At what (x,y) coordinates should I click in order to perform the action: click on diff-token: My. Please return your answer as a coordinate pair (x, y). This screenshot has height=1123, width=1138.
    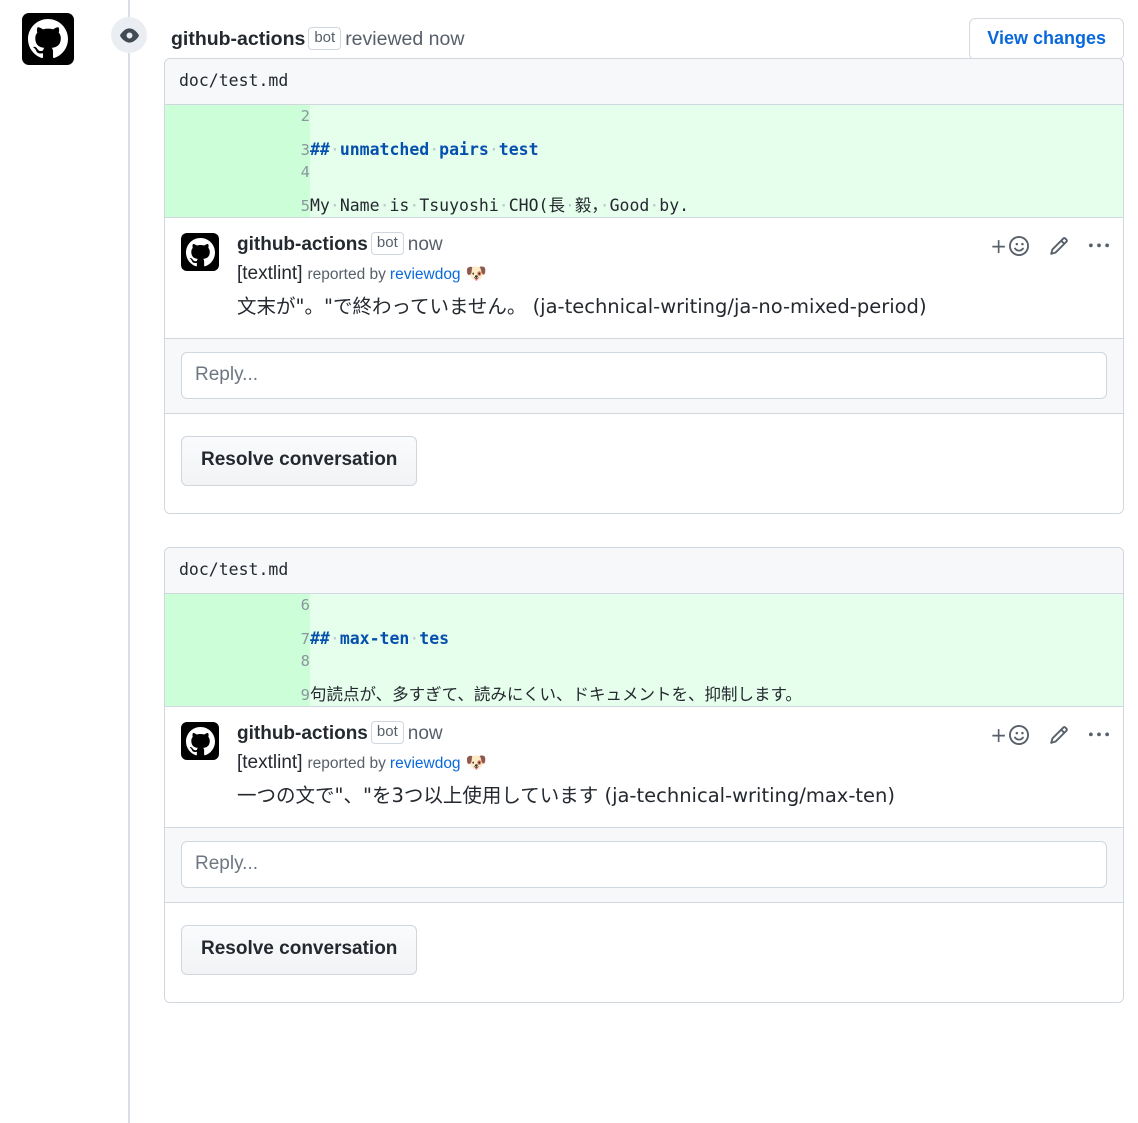
    Looking at the image, I should click on (320, 205).